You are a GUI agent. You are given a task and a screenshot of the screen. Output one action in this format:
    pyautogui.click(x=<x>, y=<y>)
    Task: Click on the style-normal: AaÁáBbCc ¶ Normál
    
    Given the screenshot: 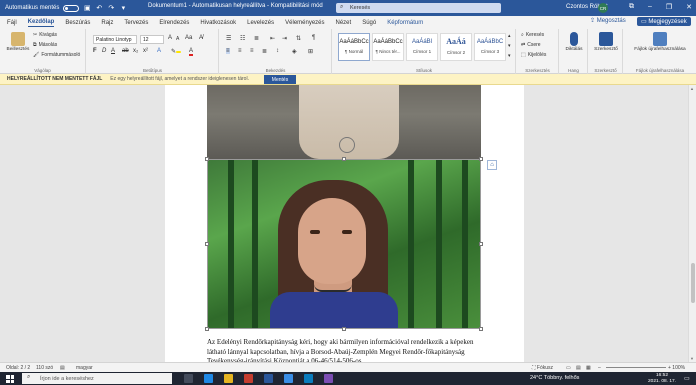 What is the action you would take?
    pyautogui.click(x=354, y=47)
    